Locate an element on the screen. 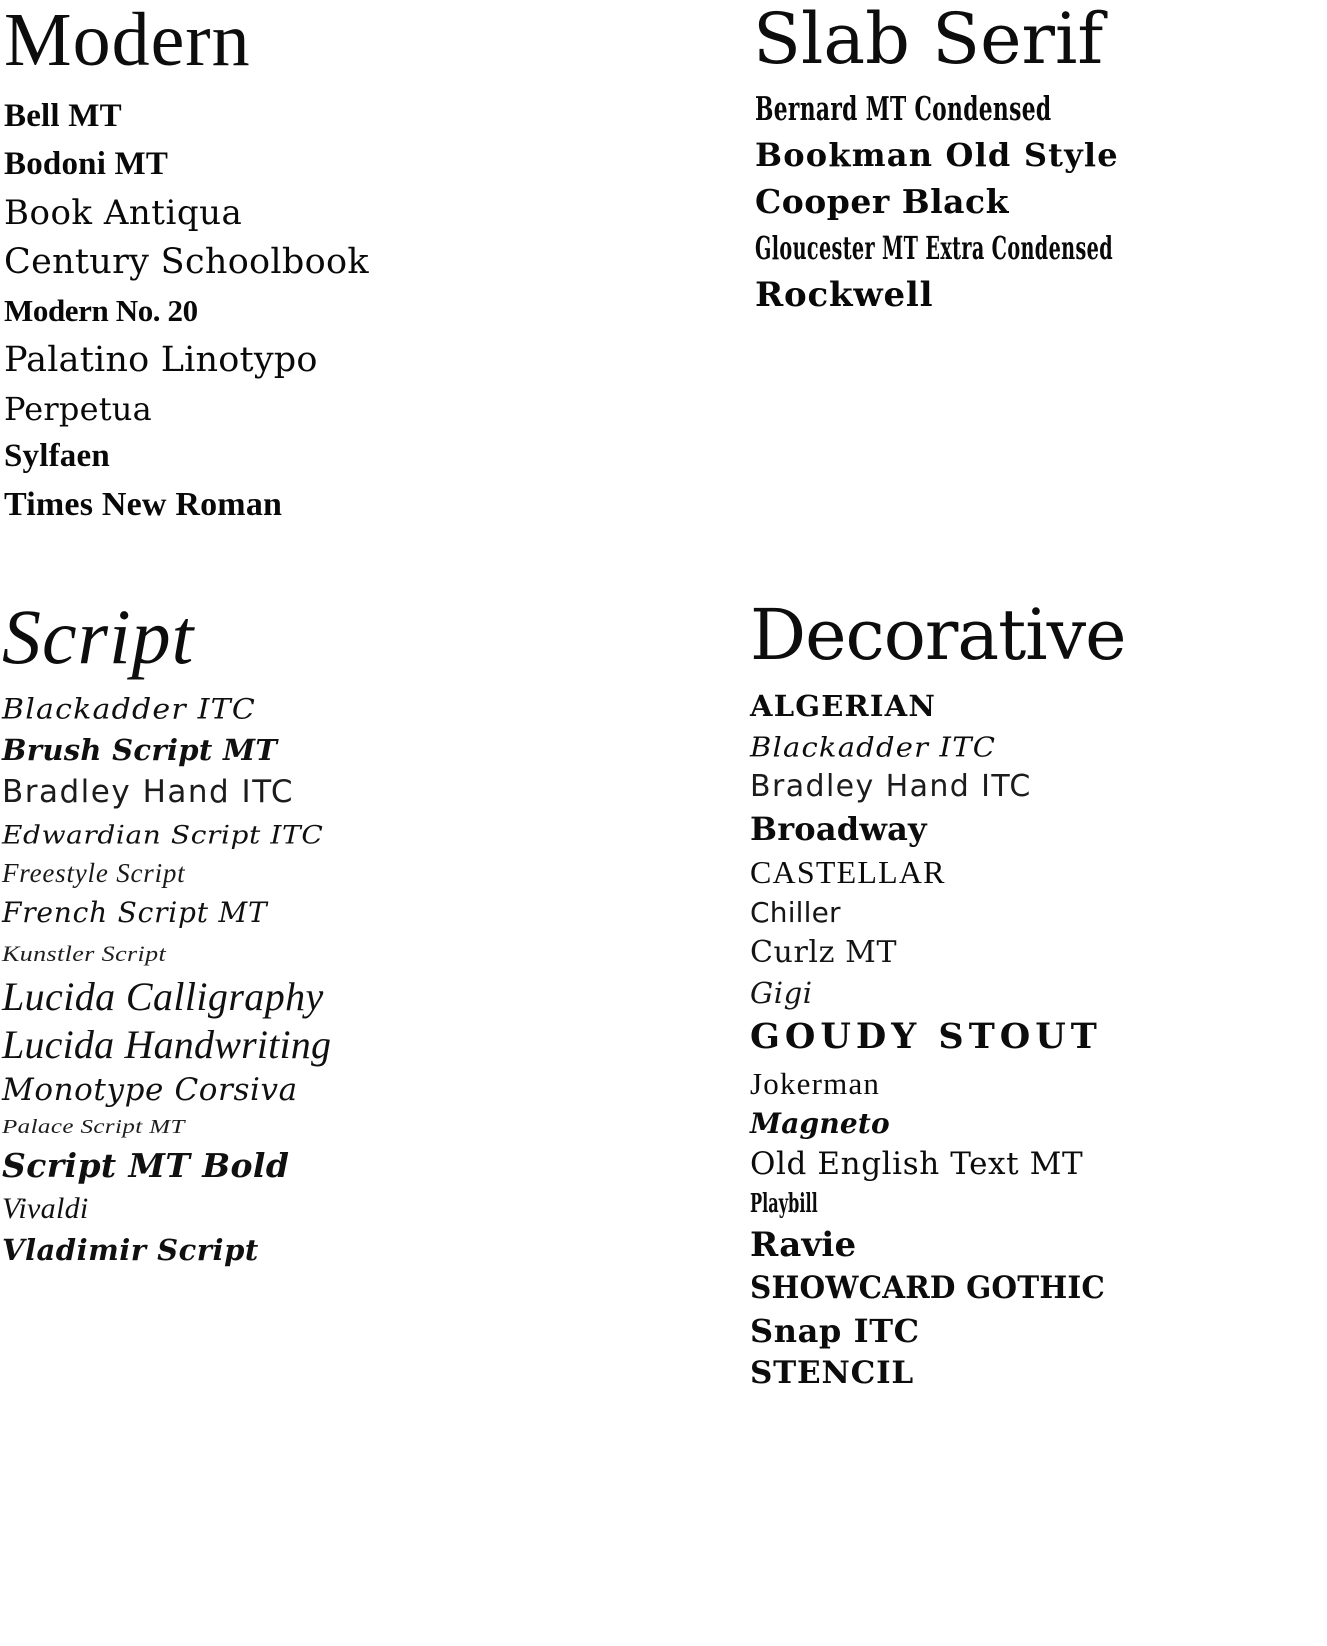  font-name-item: Palace Script MT is located at coordinates (93, 1126).